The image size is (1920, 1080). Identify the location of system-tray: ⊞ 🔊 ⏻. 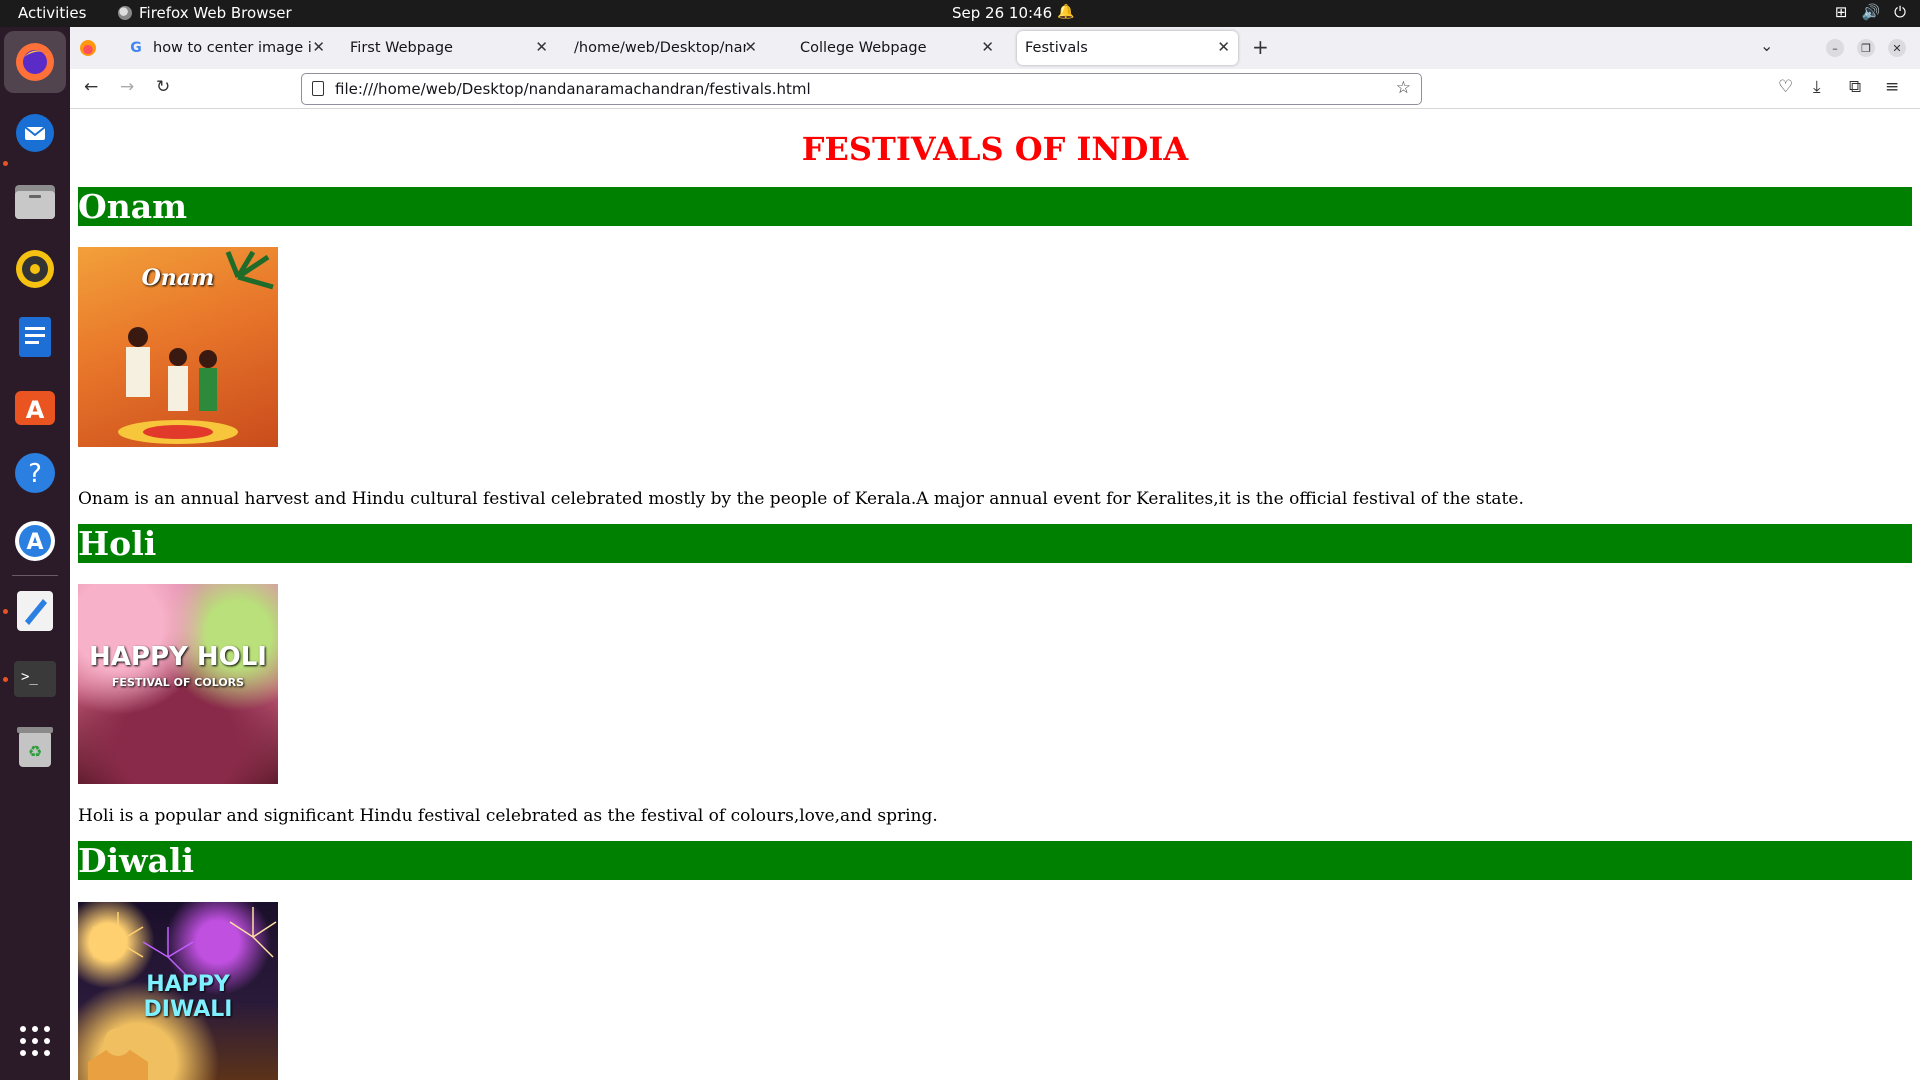
(1870, 12).